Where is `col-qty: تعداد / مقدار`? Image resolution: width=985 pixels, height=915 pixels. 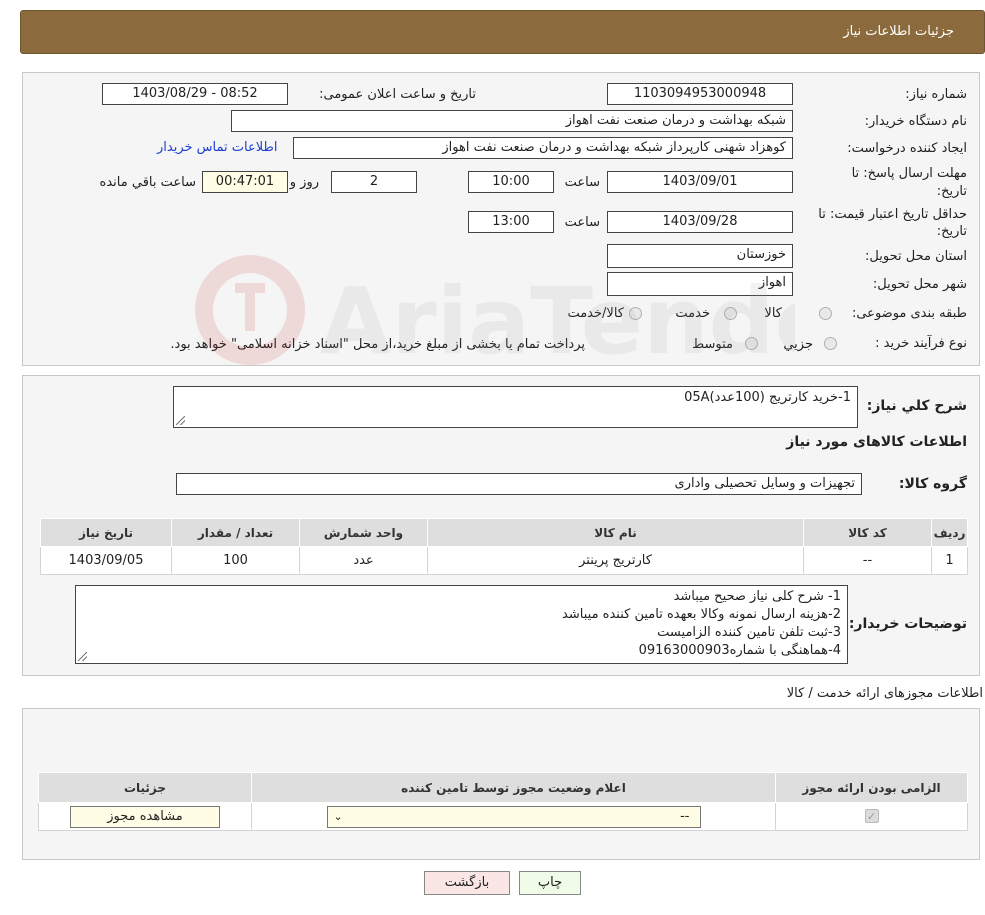 col-qty: تعداد / مقدار is located at coordinates (235, 532).